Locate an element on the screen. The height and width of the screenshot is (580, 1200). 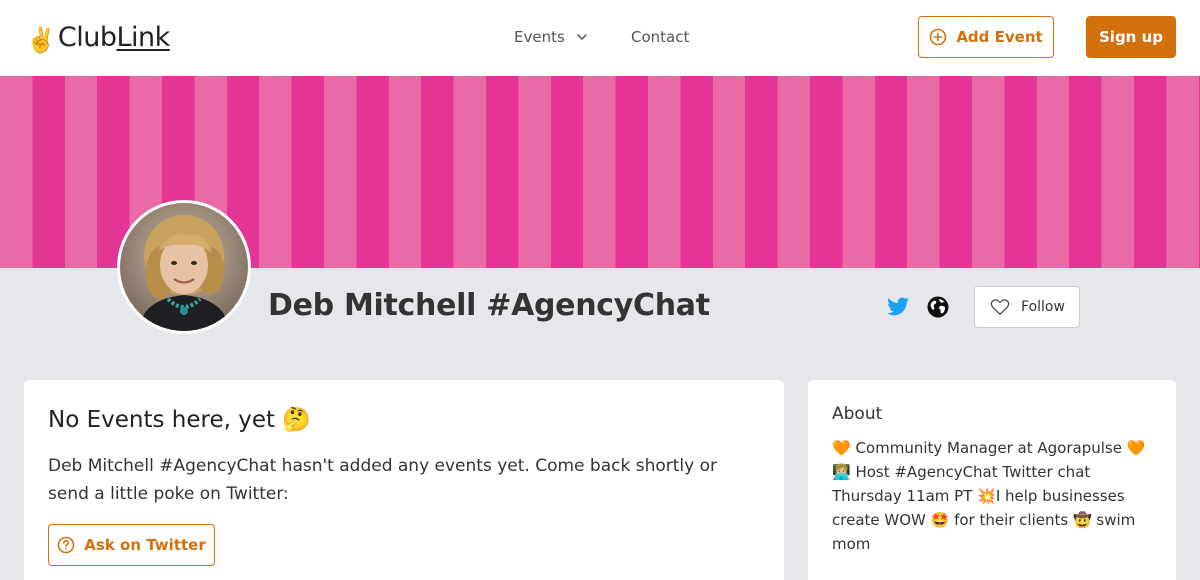
follow-button: Follow is located at coordinates (1027, 307).